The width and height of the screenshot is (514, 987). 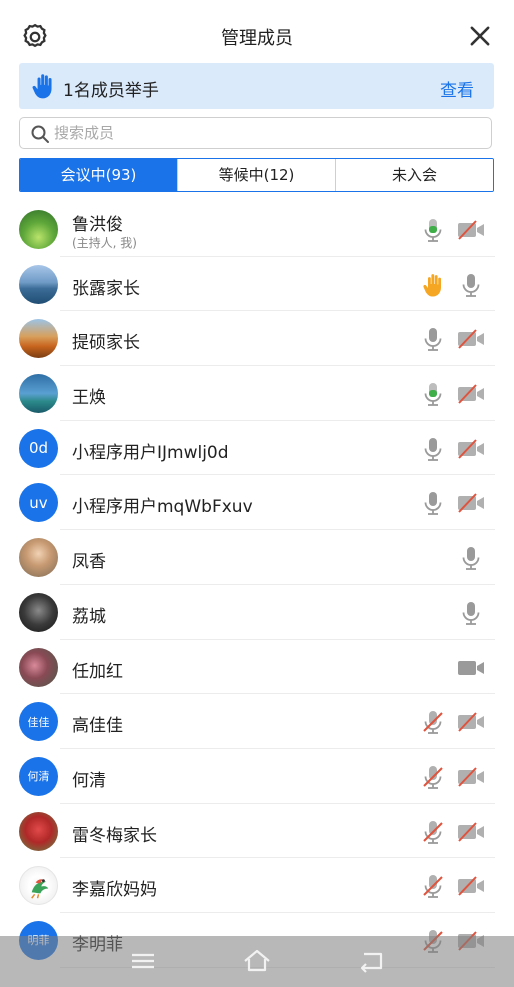 I want to click on member-name: 提硕家长, so click(x=106, y=343).